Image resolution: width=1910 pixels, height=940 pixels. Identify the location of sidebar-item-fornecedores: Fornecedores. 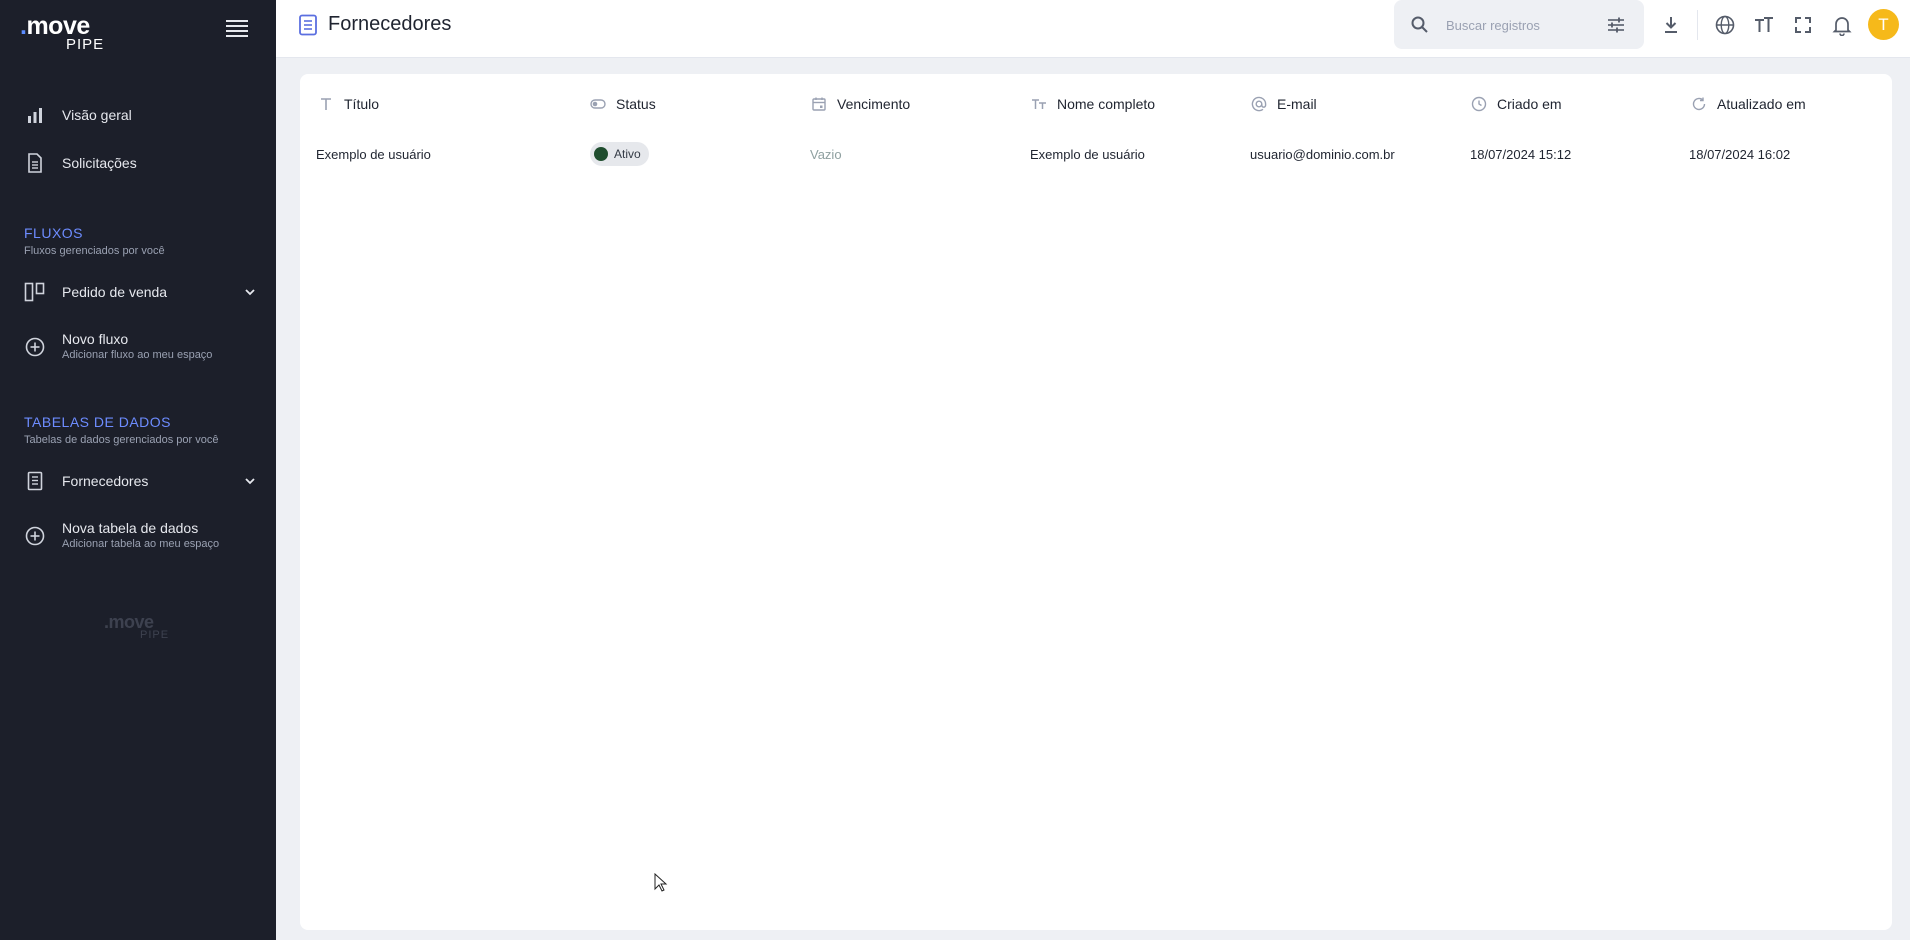
(138, 481).